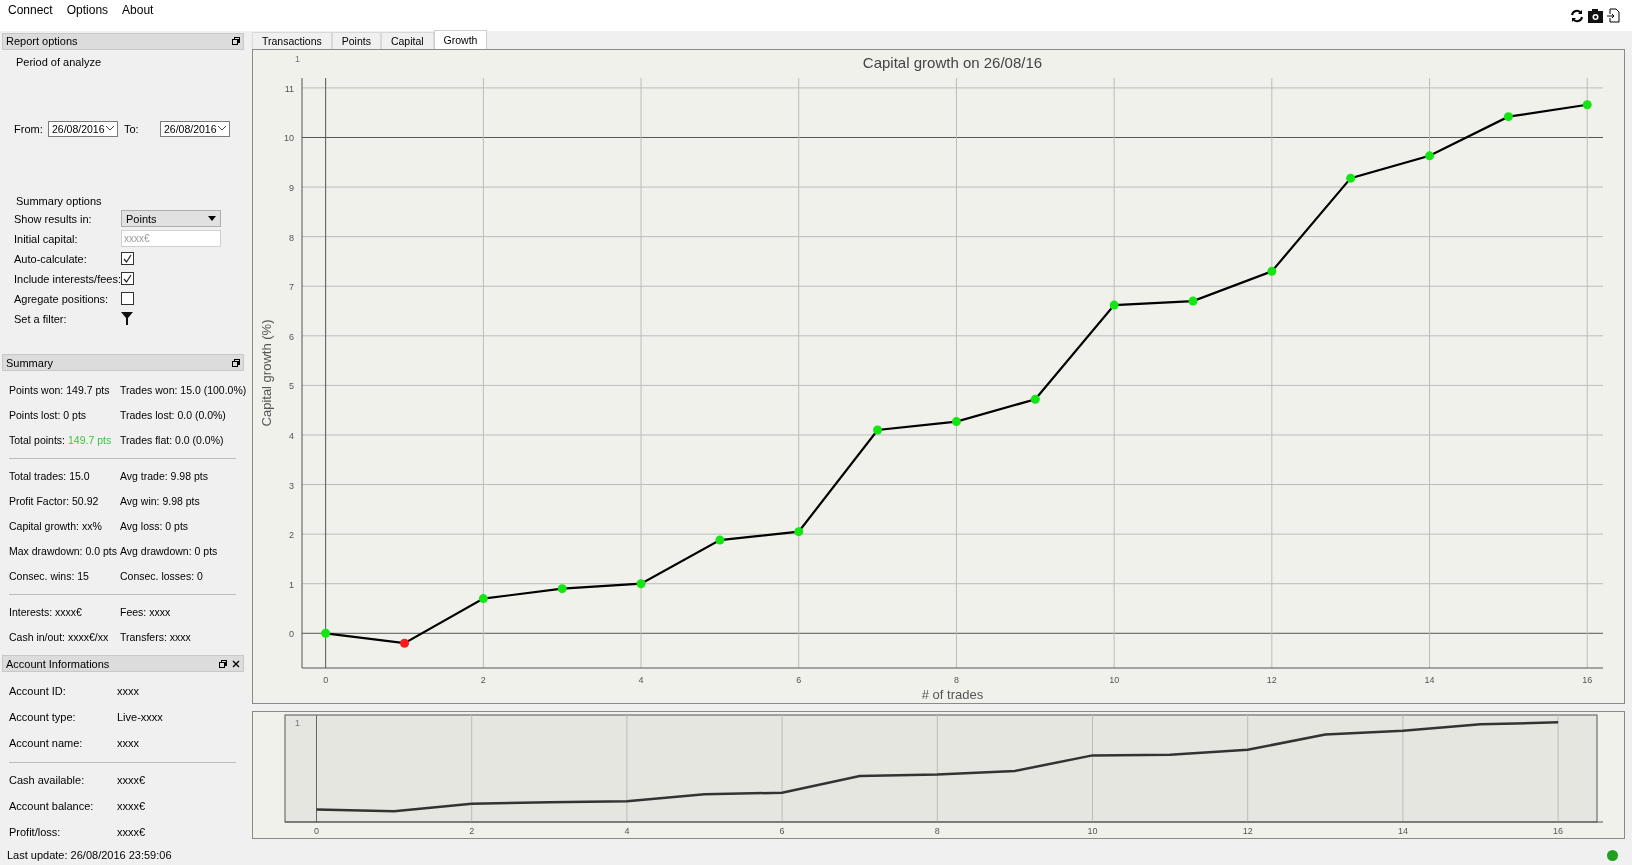 This screenshot has width=1632, height=865. I want to click on y-tick-label: 2, so click(291, 535).